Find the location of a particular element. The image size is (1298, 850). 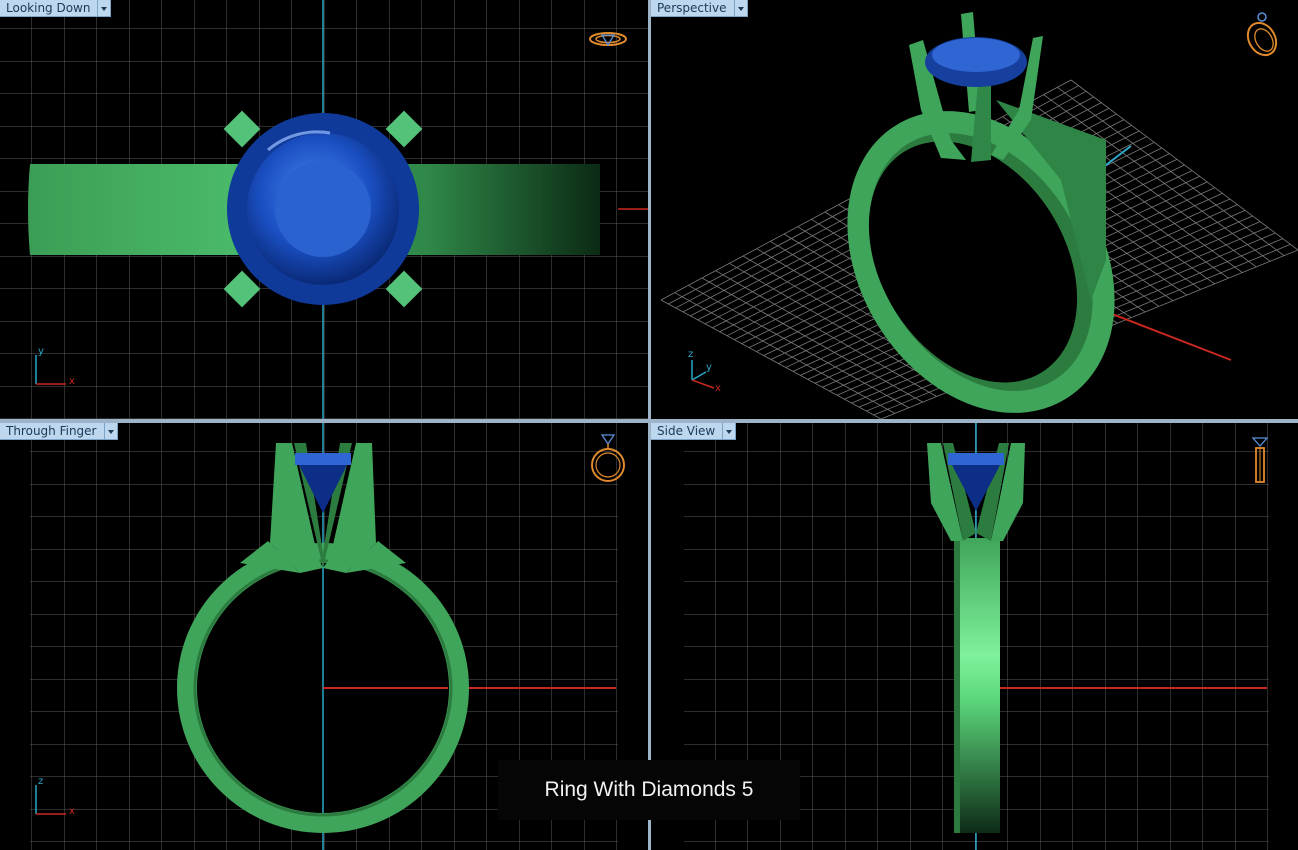

viewport-label-looking-down: Looking Down is located at coordinates (56, 8).